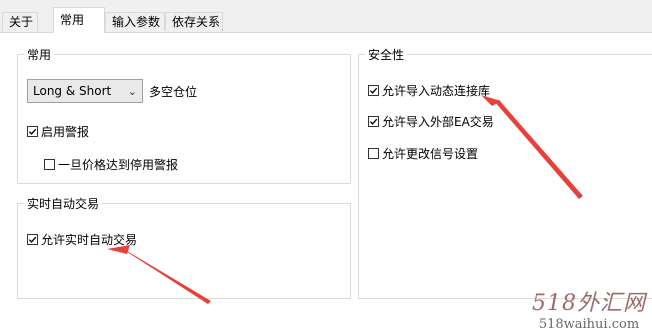  I want to click on tab-bar: 关于 常用 输入参数 依存关系, so click(326, 16).